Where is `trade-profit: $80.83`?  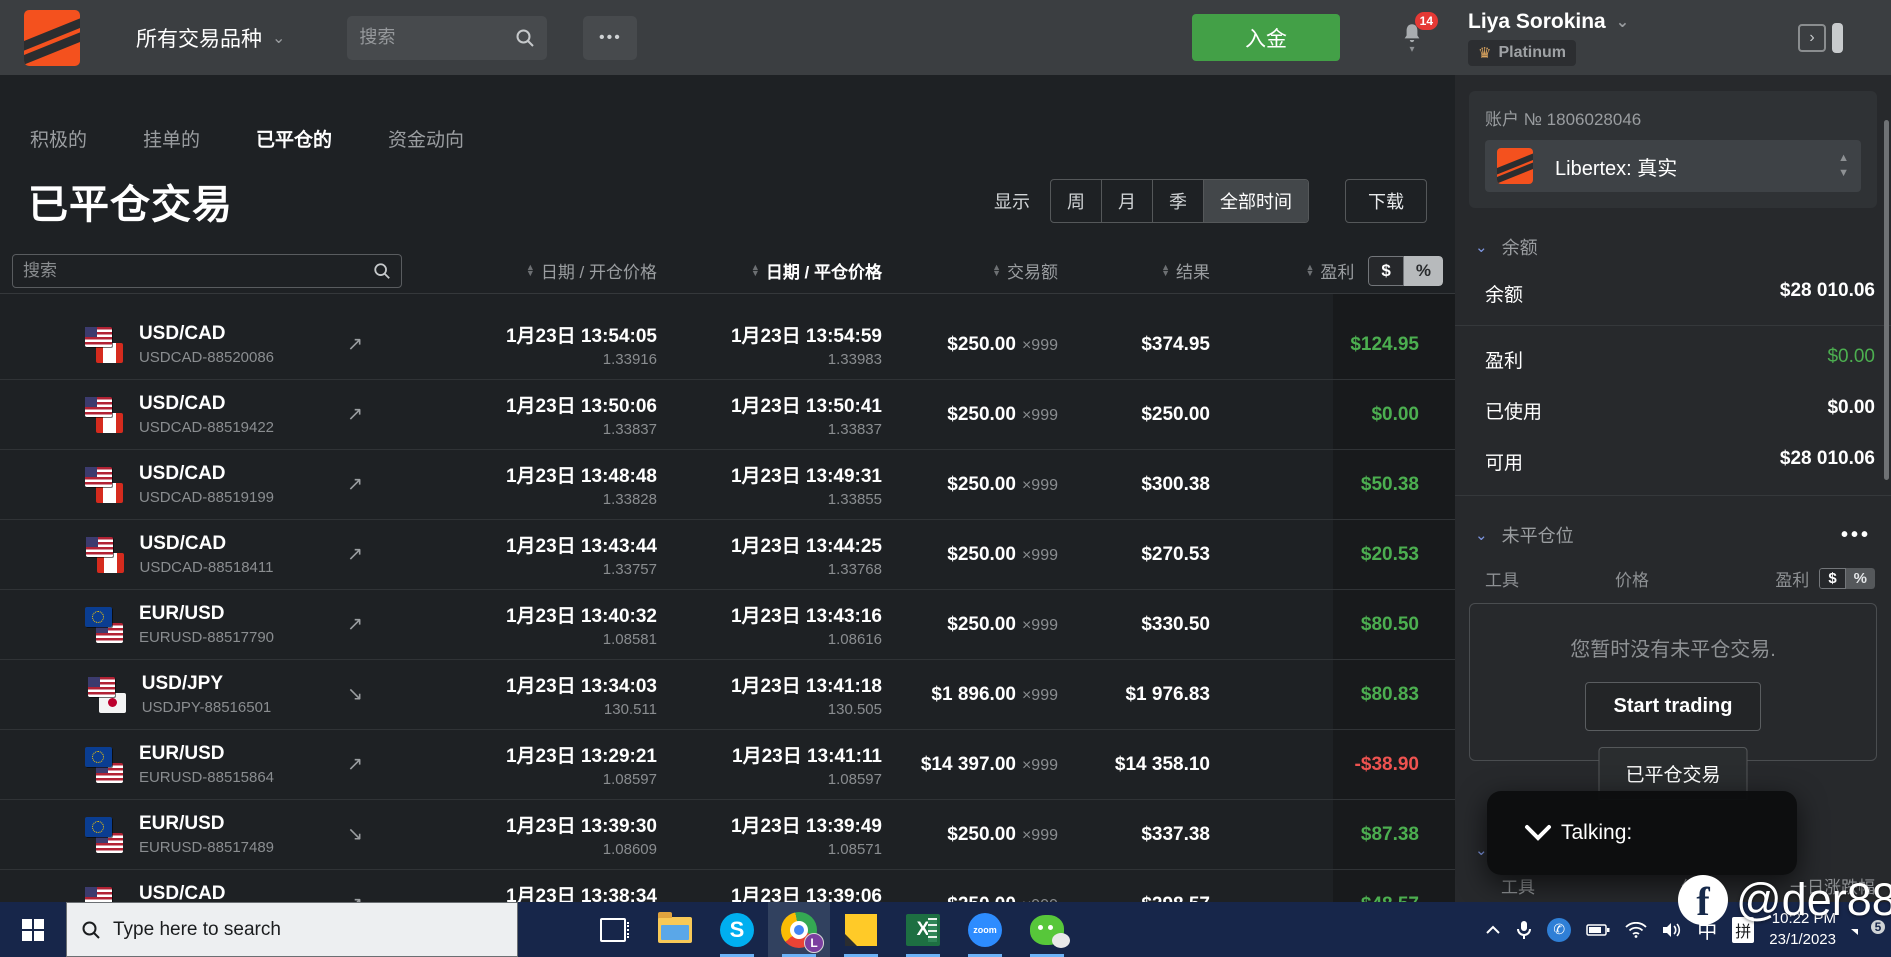 trade-profit: $80.83 is located at coordinates (1389, 694).